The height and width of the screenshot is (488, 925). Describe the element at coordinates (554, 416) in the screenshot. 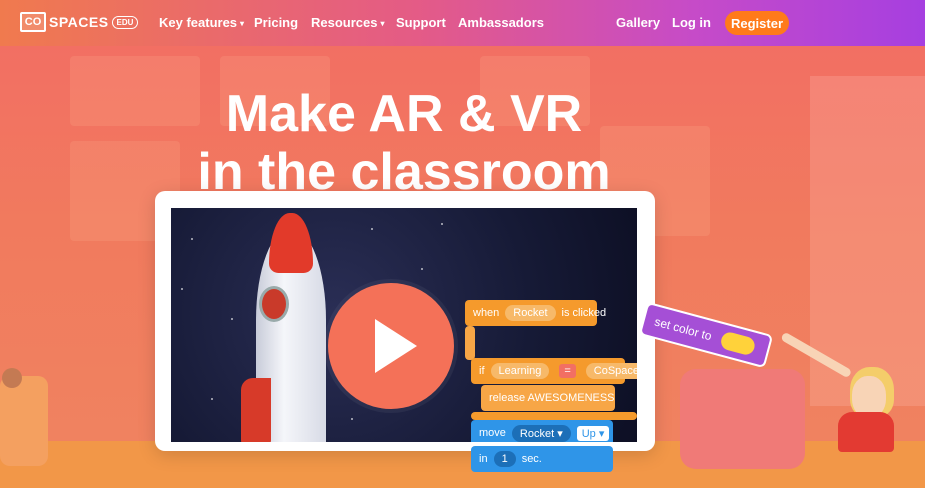

I see `code-block-endif` at that location.